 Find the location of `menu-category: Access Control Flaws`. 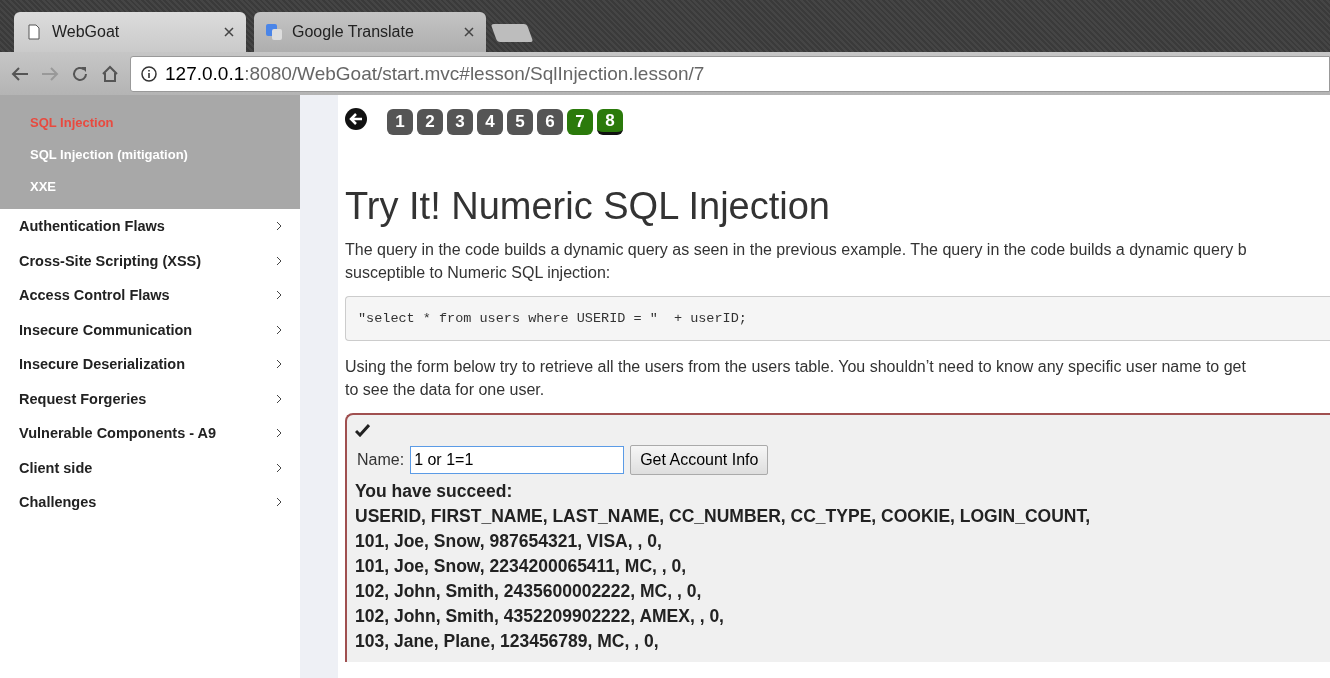

menu-category: Access Control Flaws is located at coordinates (94, 295).